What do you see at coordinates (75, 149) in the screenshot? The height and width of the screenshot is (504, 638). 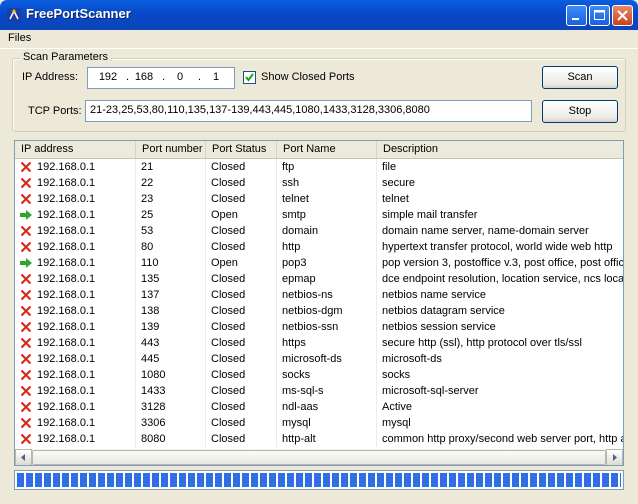 I see `column-header-ip: IP address` at bounding box center [75, 149].